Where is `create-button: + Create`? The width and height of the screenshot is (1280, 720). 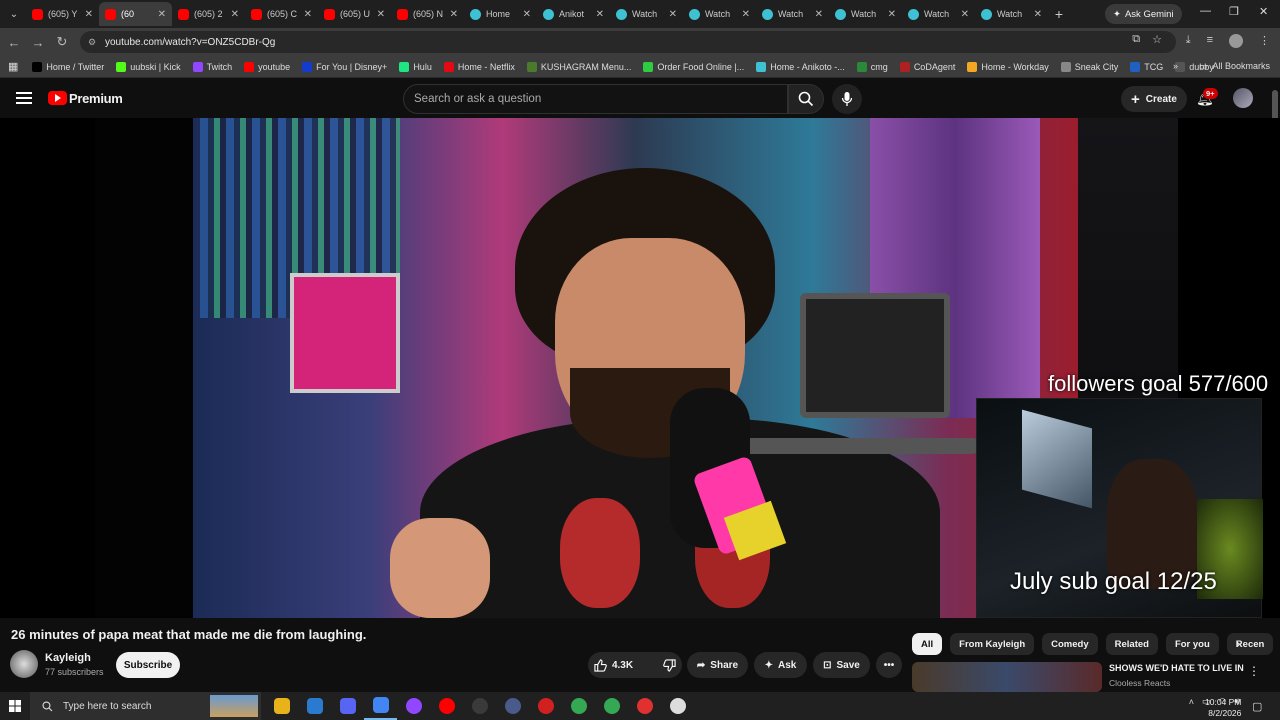
create-button: + Create is located at coordinates (1154, 99).